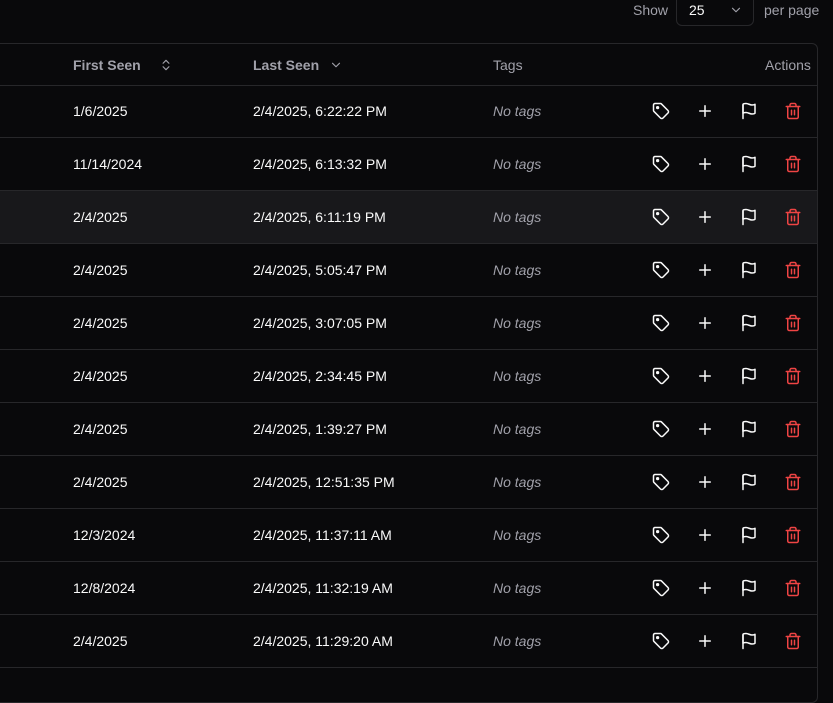 The width and height of the screenshot is (833, 703). What do you see at coordinates (123, 65) in the screenshot?
I see `column-first-seen: First Seen` at bounding box center [123, 65].